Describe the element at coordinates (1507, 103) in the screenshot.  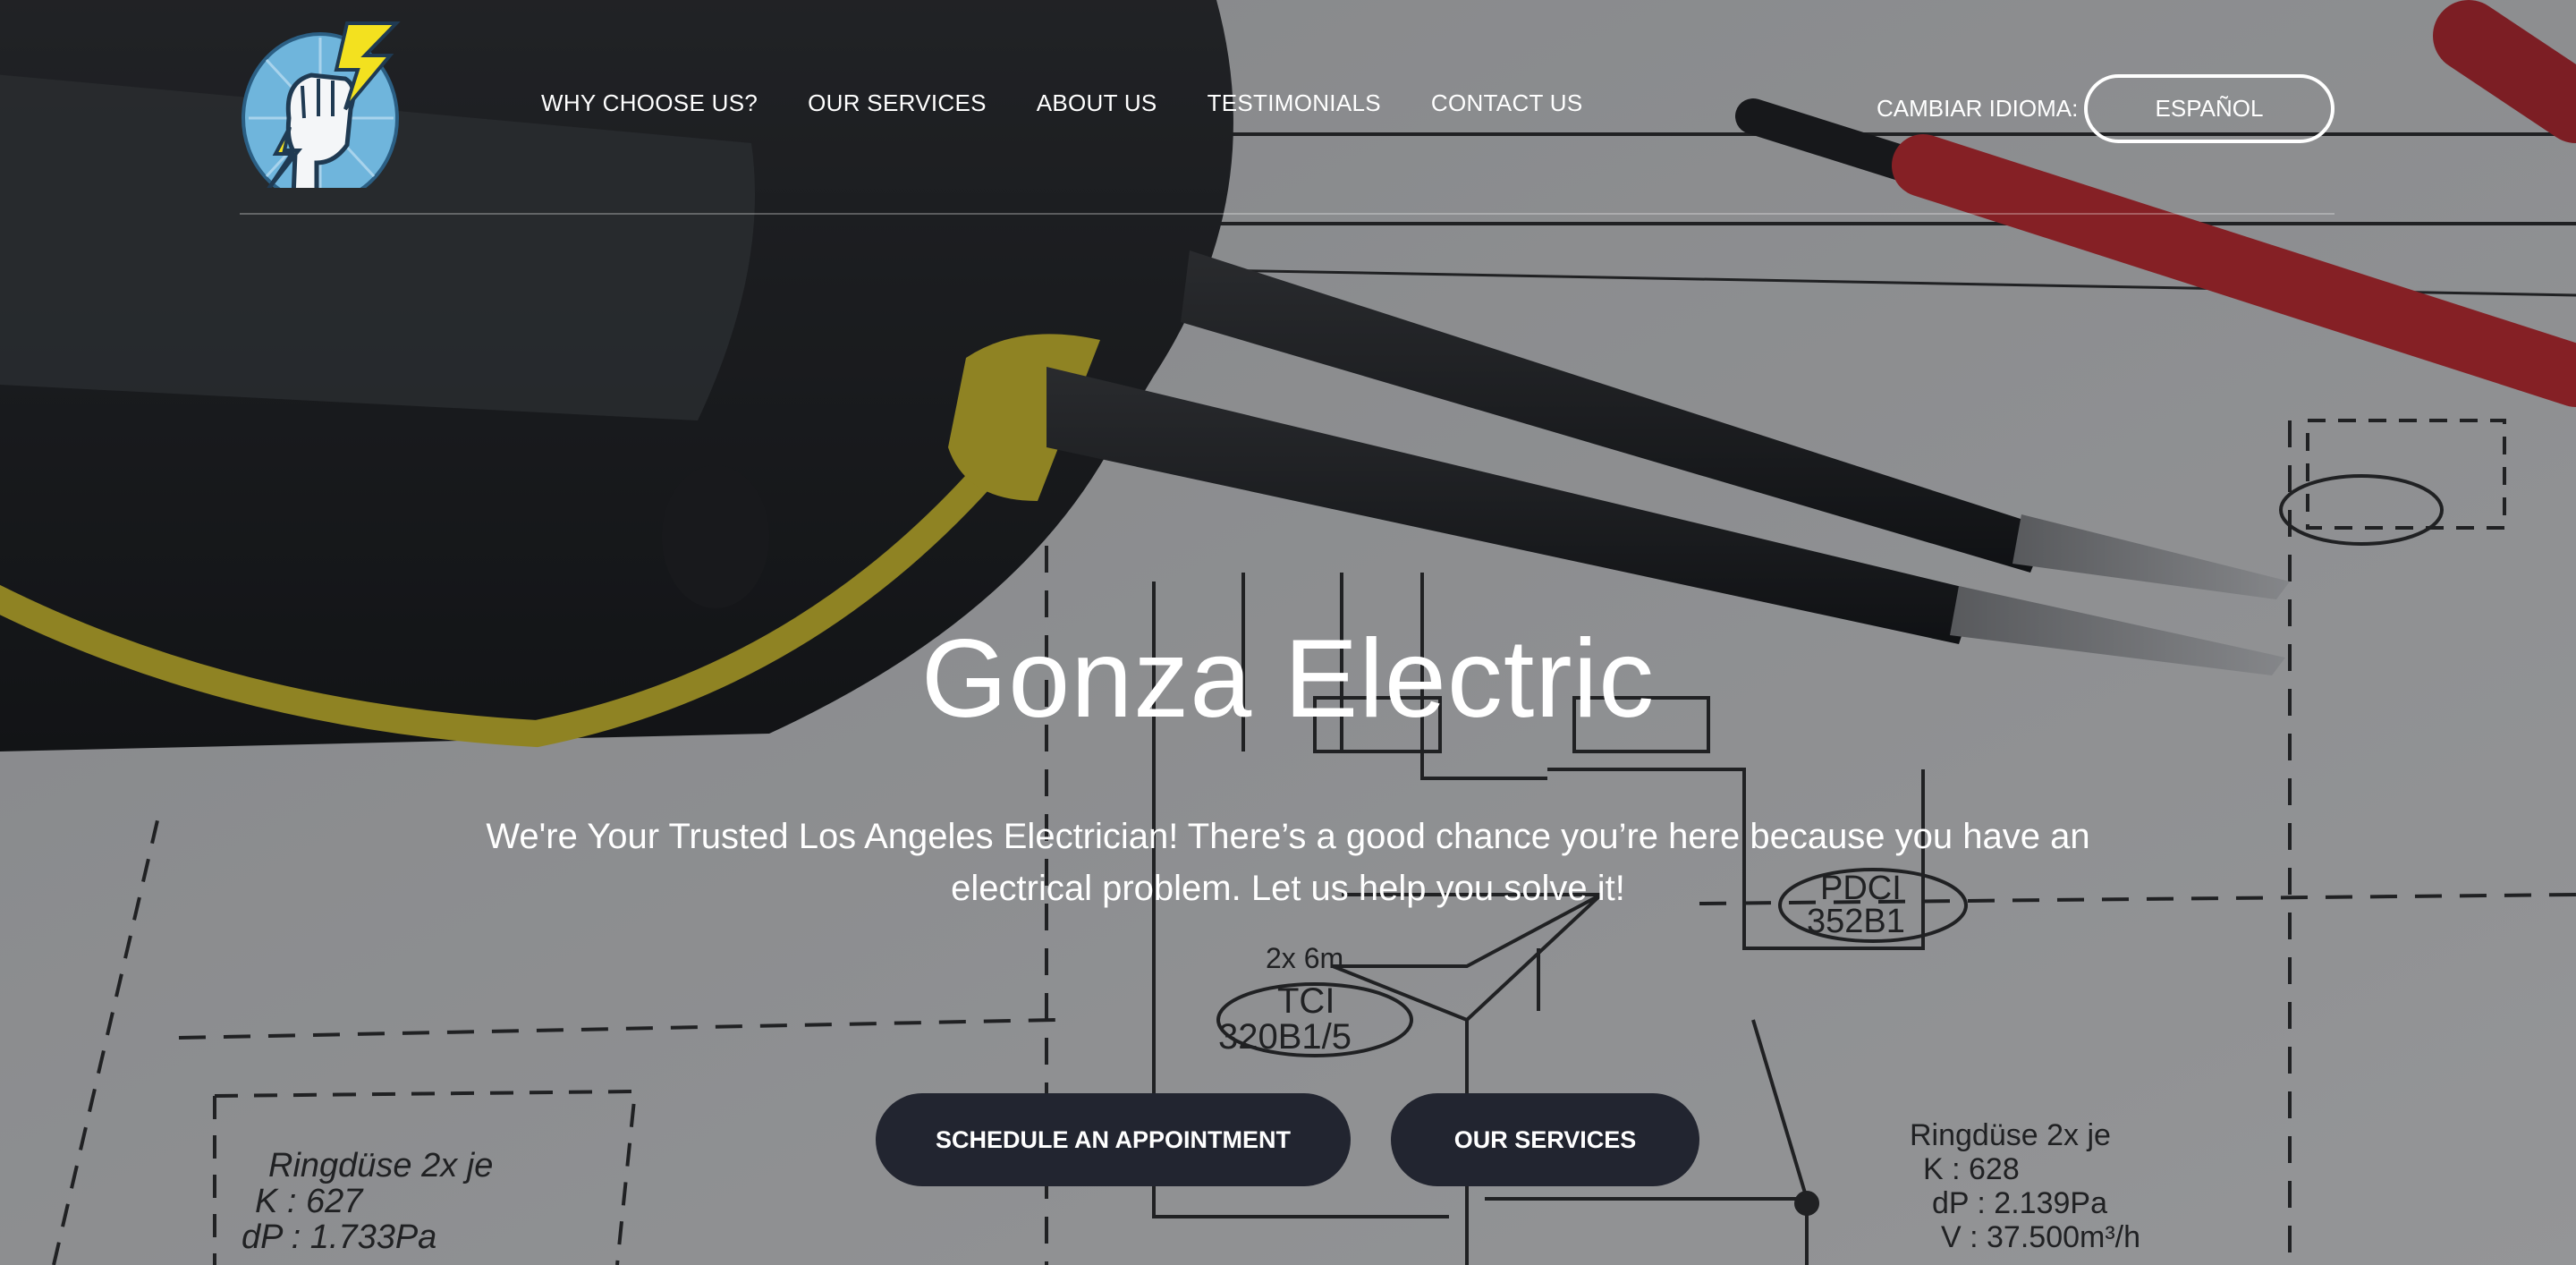
I see `nav-contact-us: CONTACT US` at that location.